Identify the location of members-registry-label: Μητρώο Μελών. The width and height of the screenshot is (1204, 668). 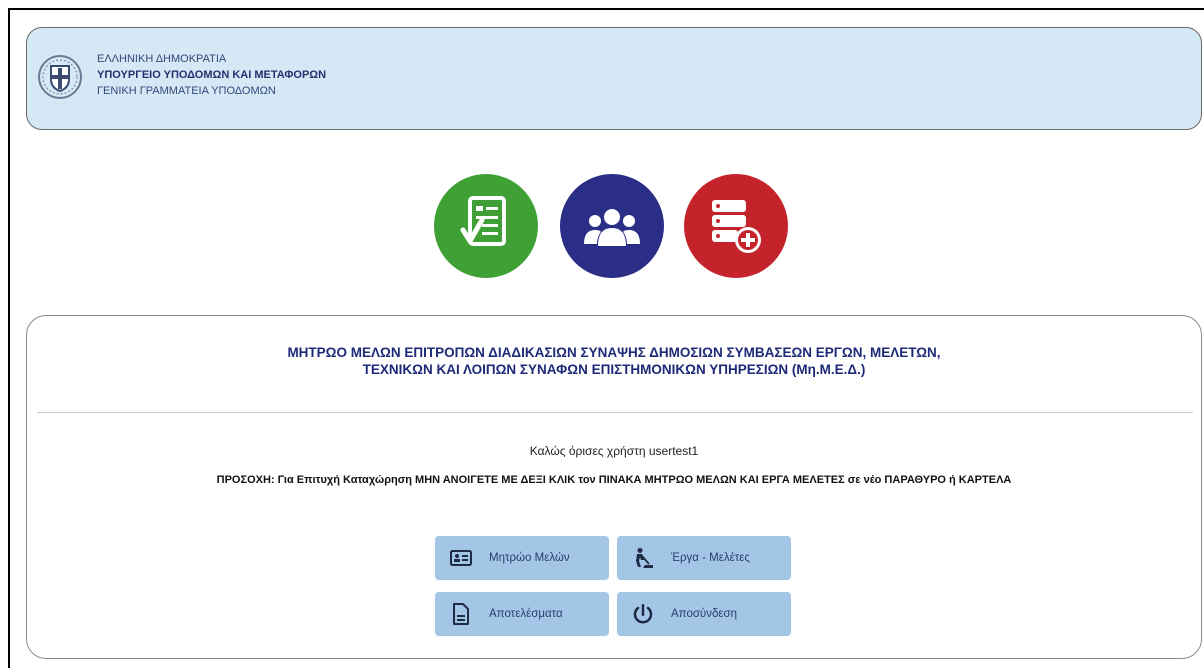
(529, 558).